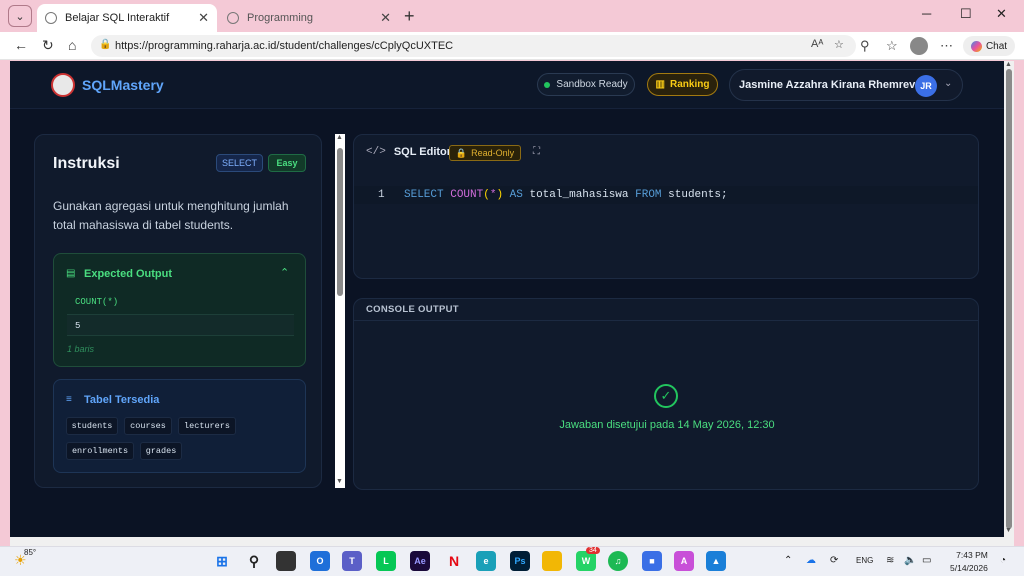  Describe the element at coordinates (21, 45) in the screenshot. I see `back-icon: ←` at that location.